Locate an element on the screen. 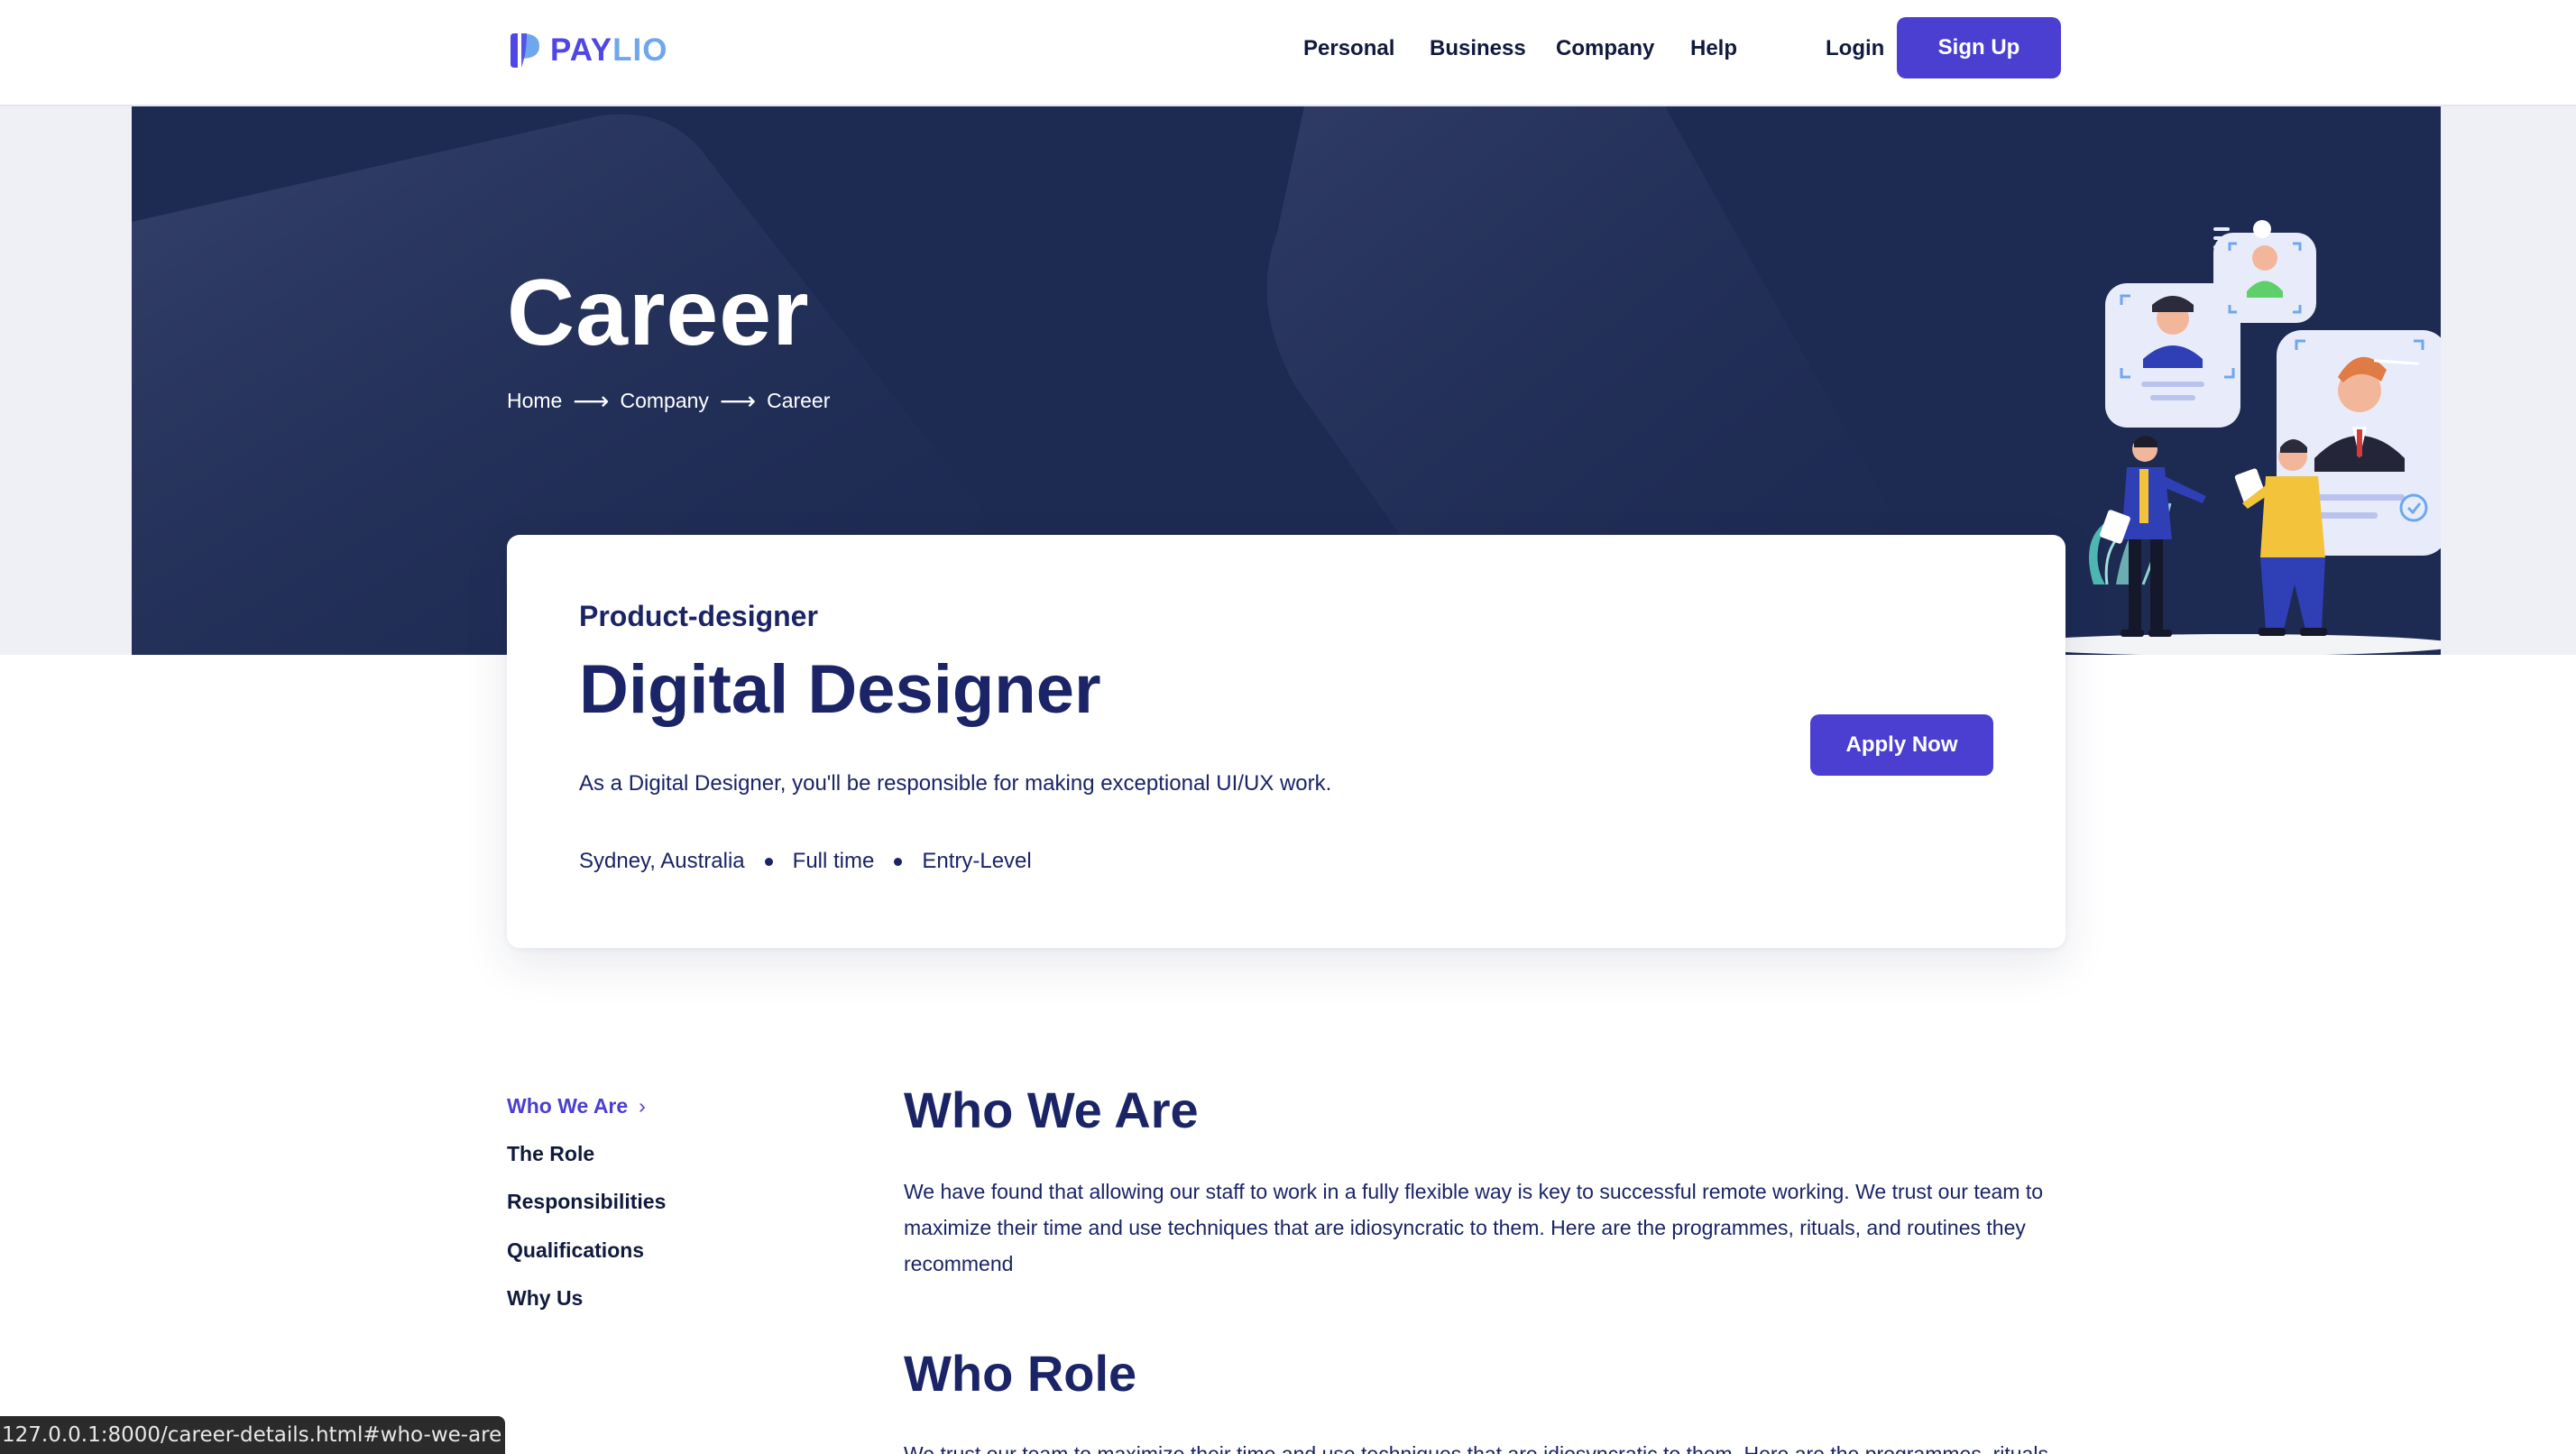 The height and width of the screenshot is (1454, 2576). section-nav-qualifications: Qualifications is located at coordinates (575, 1250).